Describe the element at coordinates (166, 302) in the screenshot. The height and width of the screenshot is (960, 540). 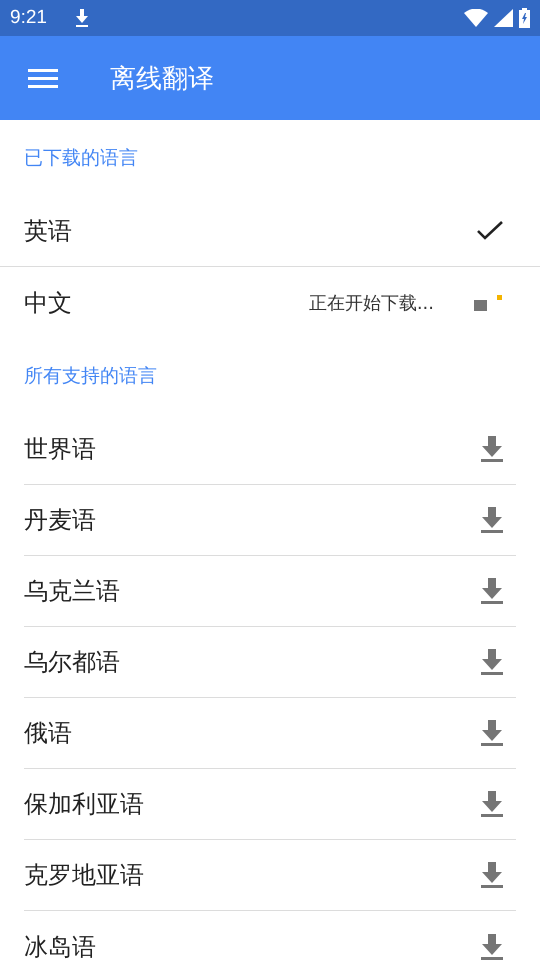
I see `language-name: 中文` at that location.